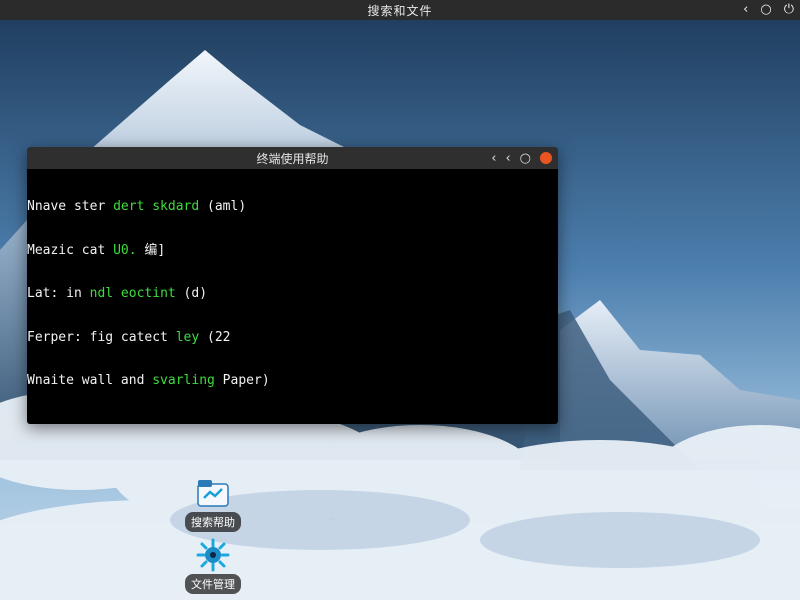  What do you see at coordinates (242, 380) in the screenshot?
I see `line-text: Paper)` at bounding box center [242, 380].